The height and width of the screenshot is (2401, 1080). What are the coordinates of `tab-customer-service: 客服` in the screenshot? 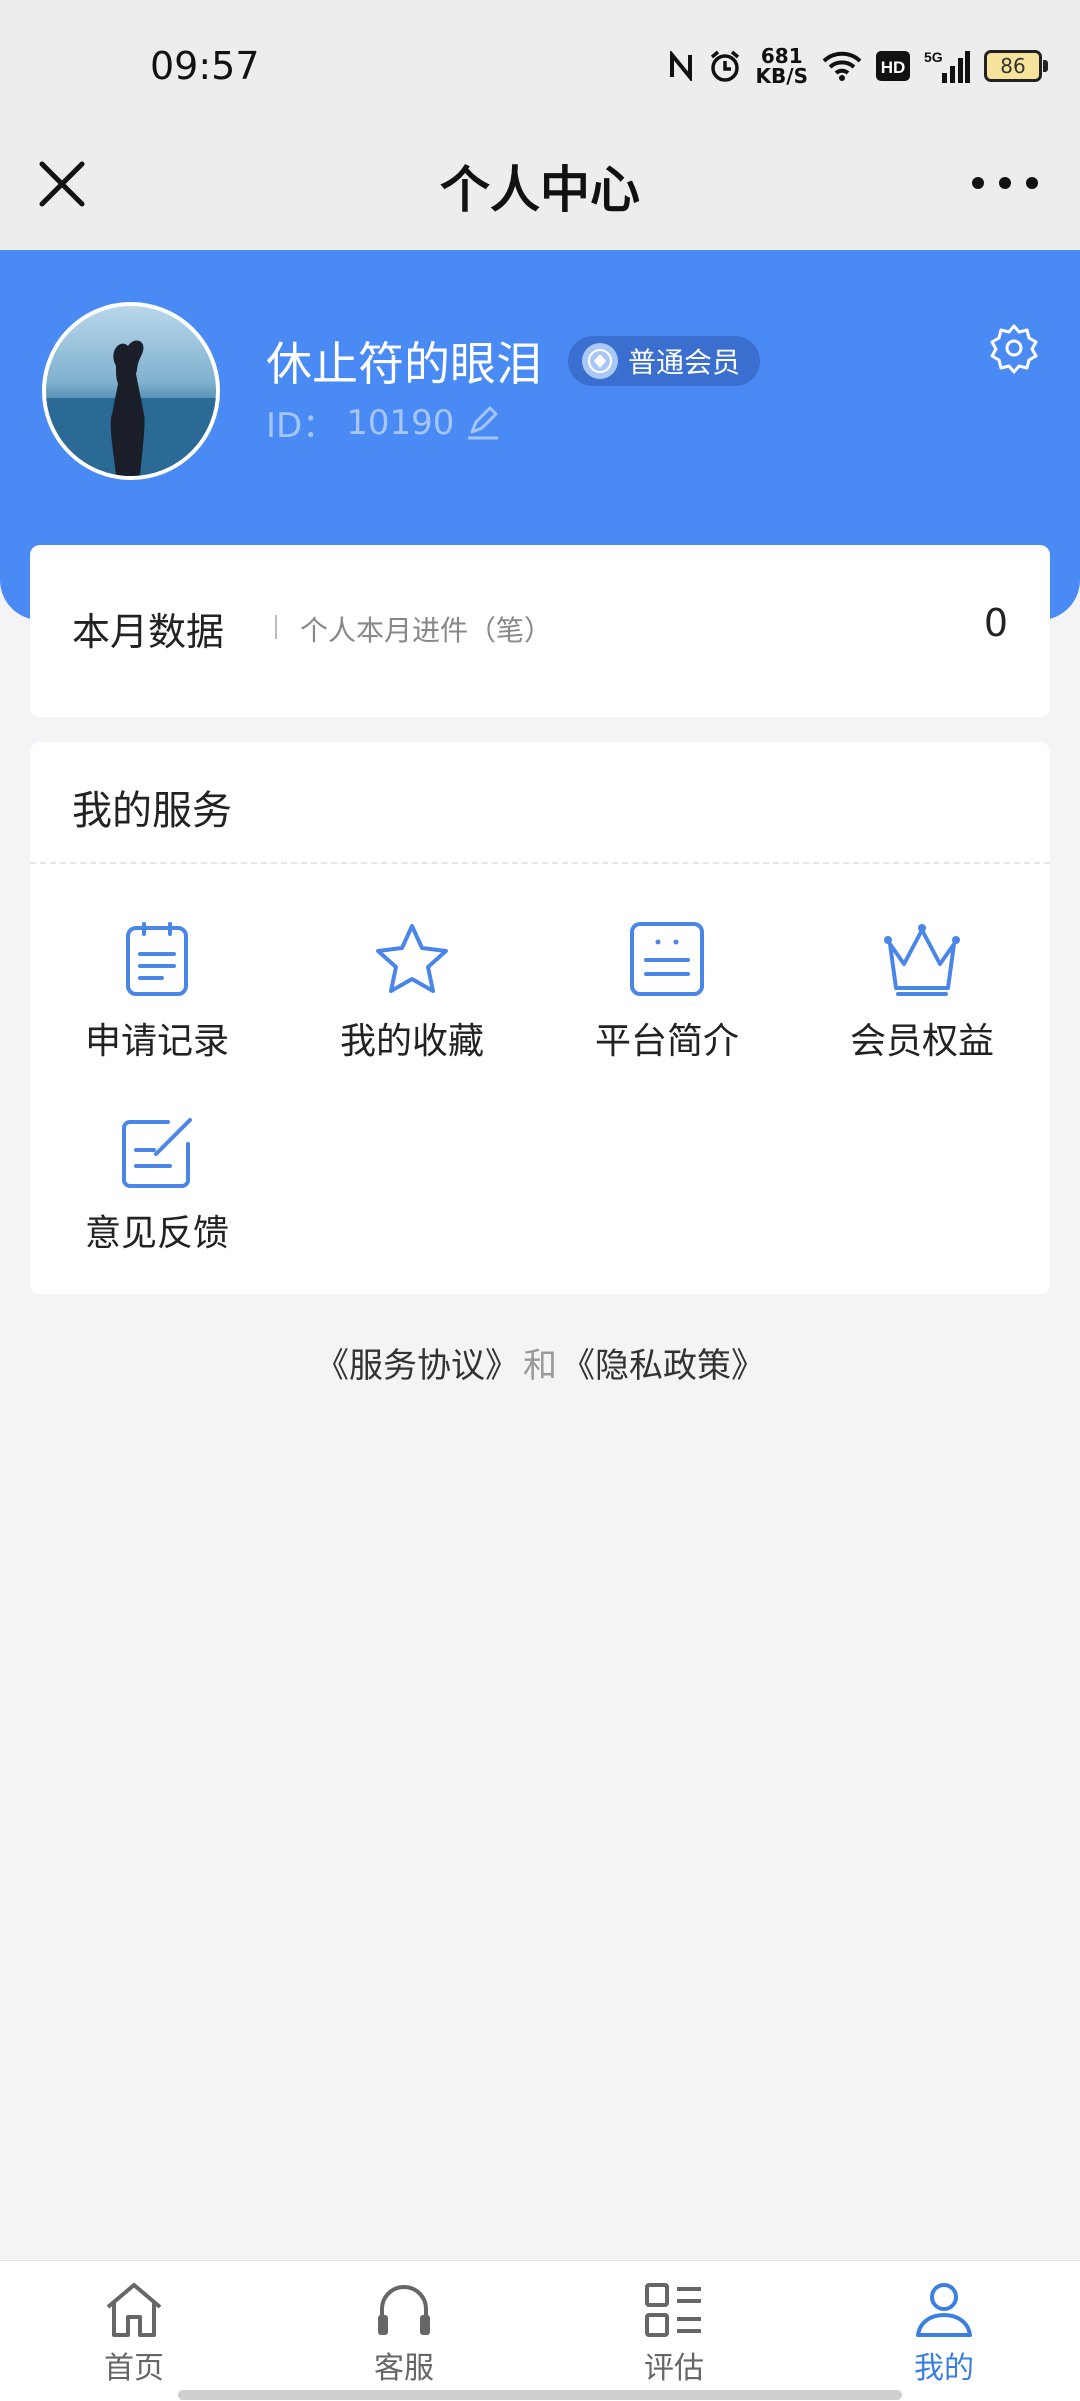 It's located at (404, 2334).